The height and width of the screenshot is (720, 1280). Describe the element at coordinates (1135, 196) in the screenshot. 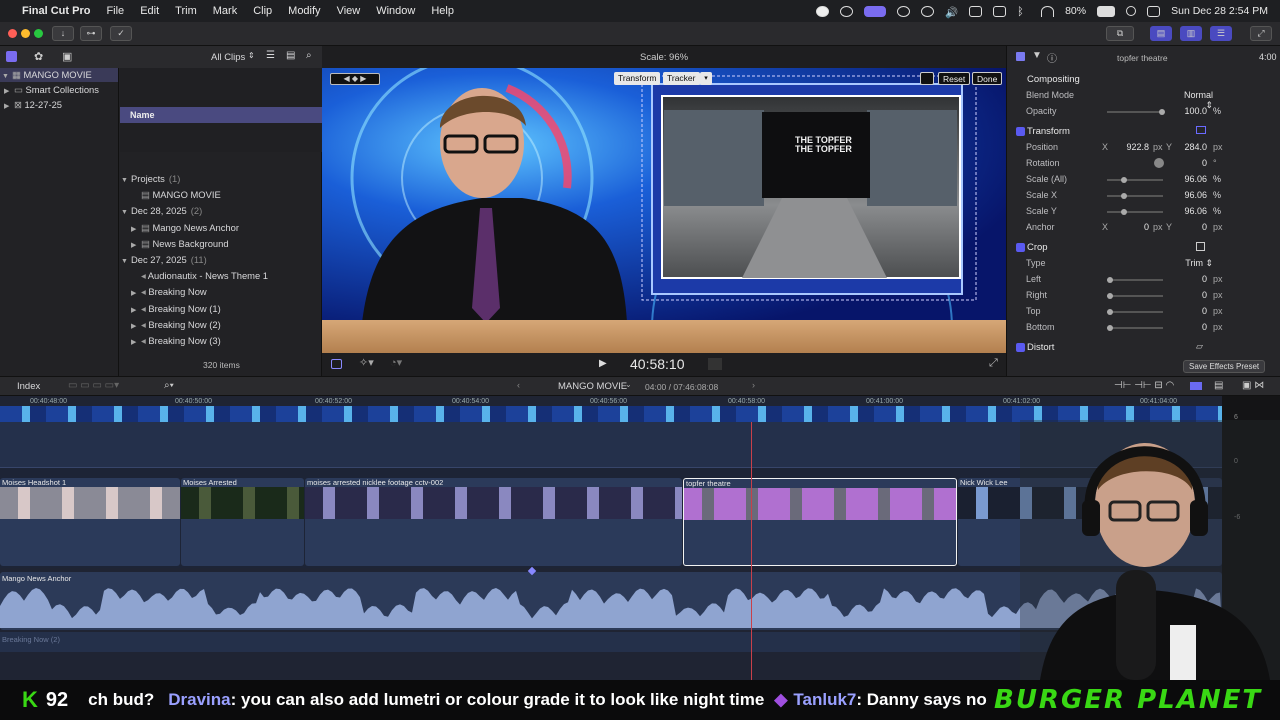

I see `scale-x-slider` at that location.